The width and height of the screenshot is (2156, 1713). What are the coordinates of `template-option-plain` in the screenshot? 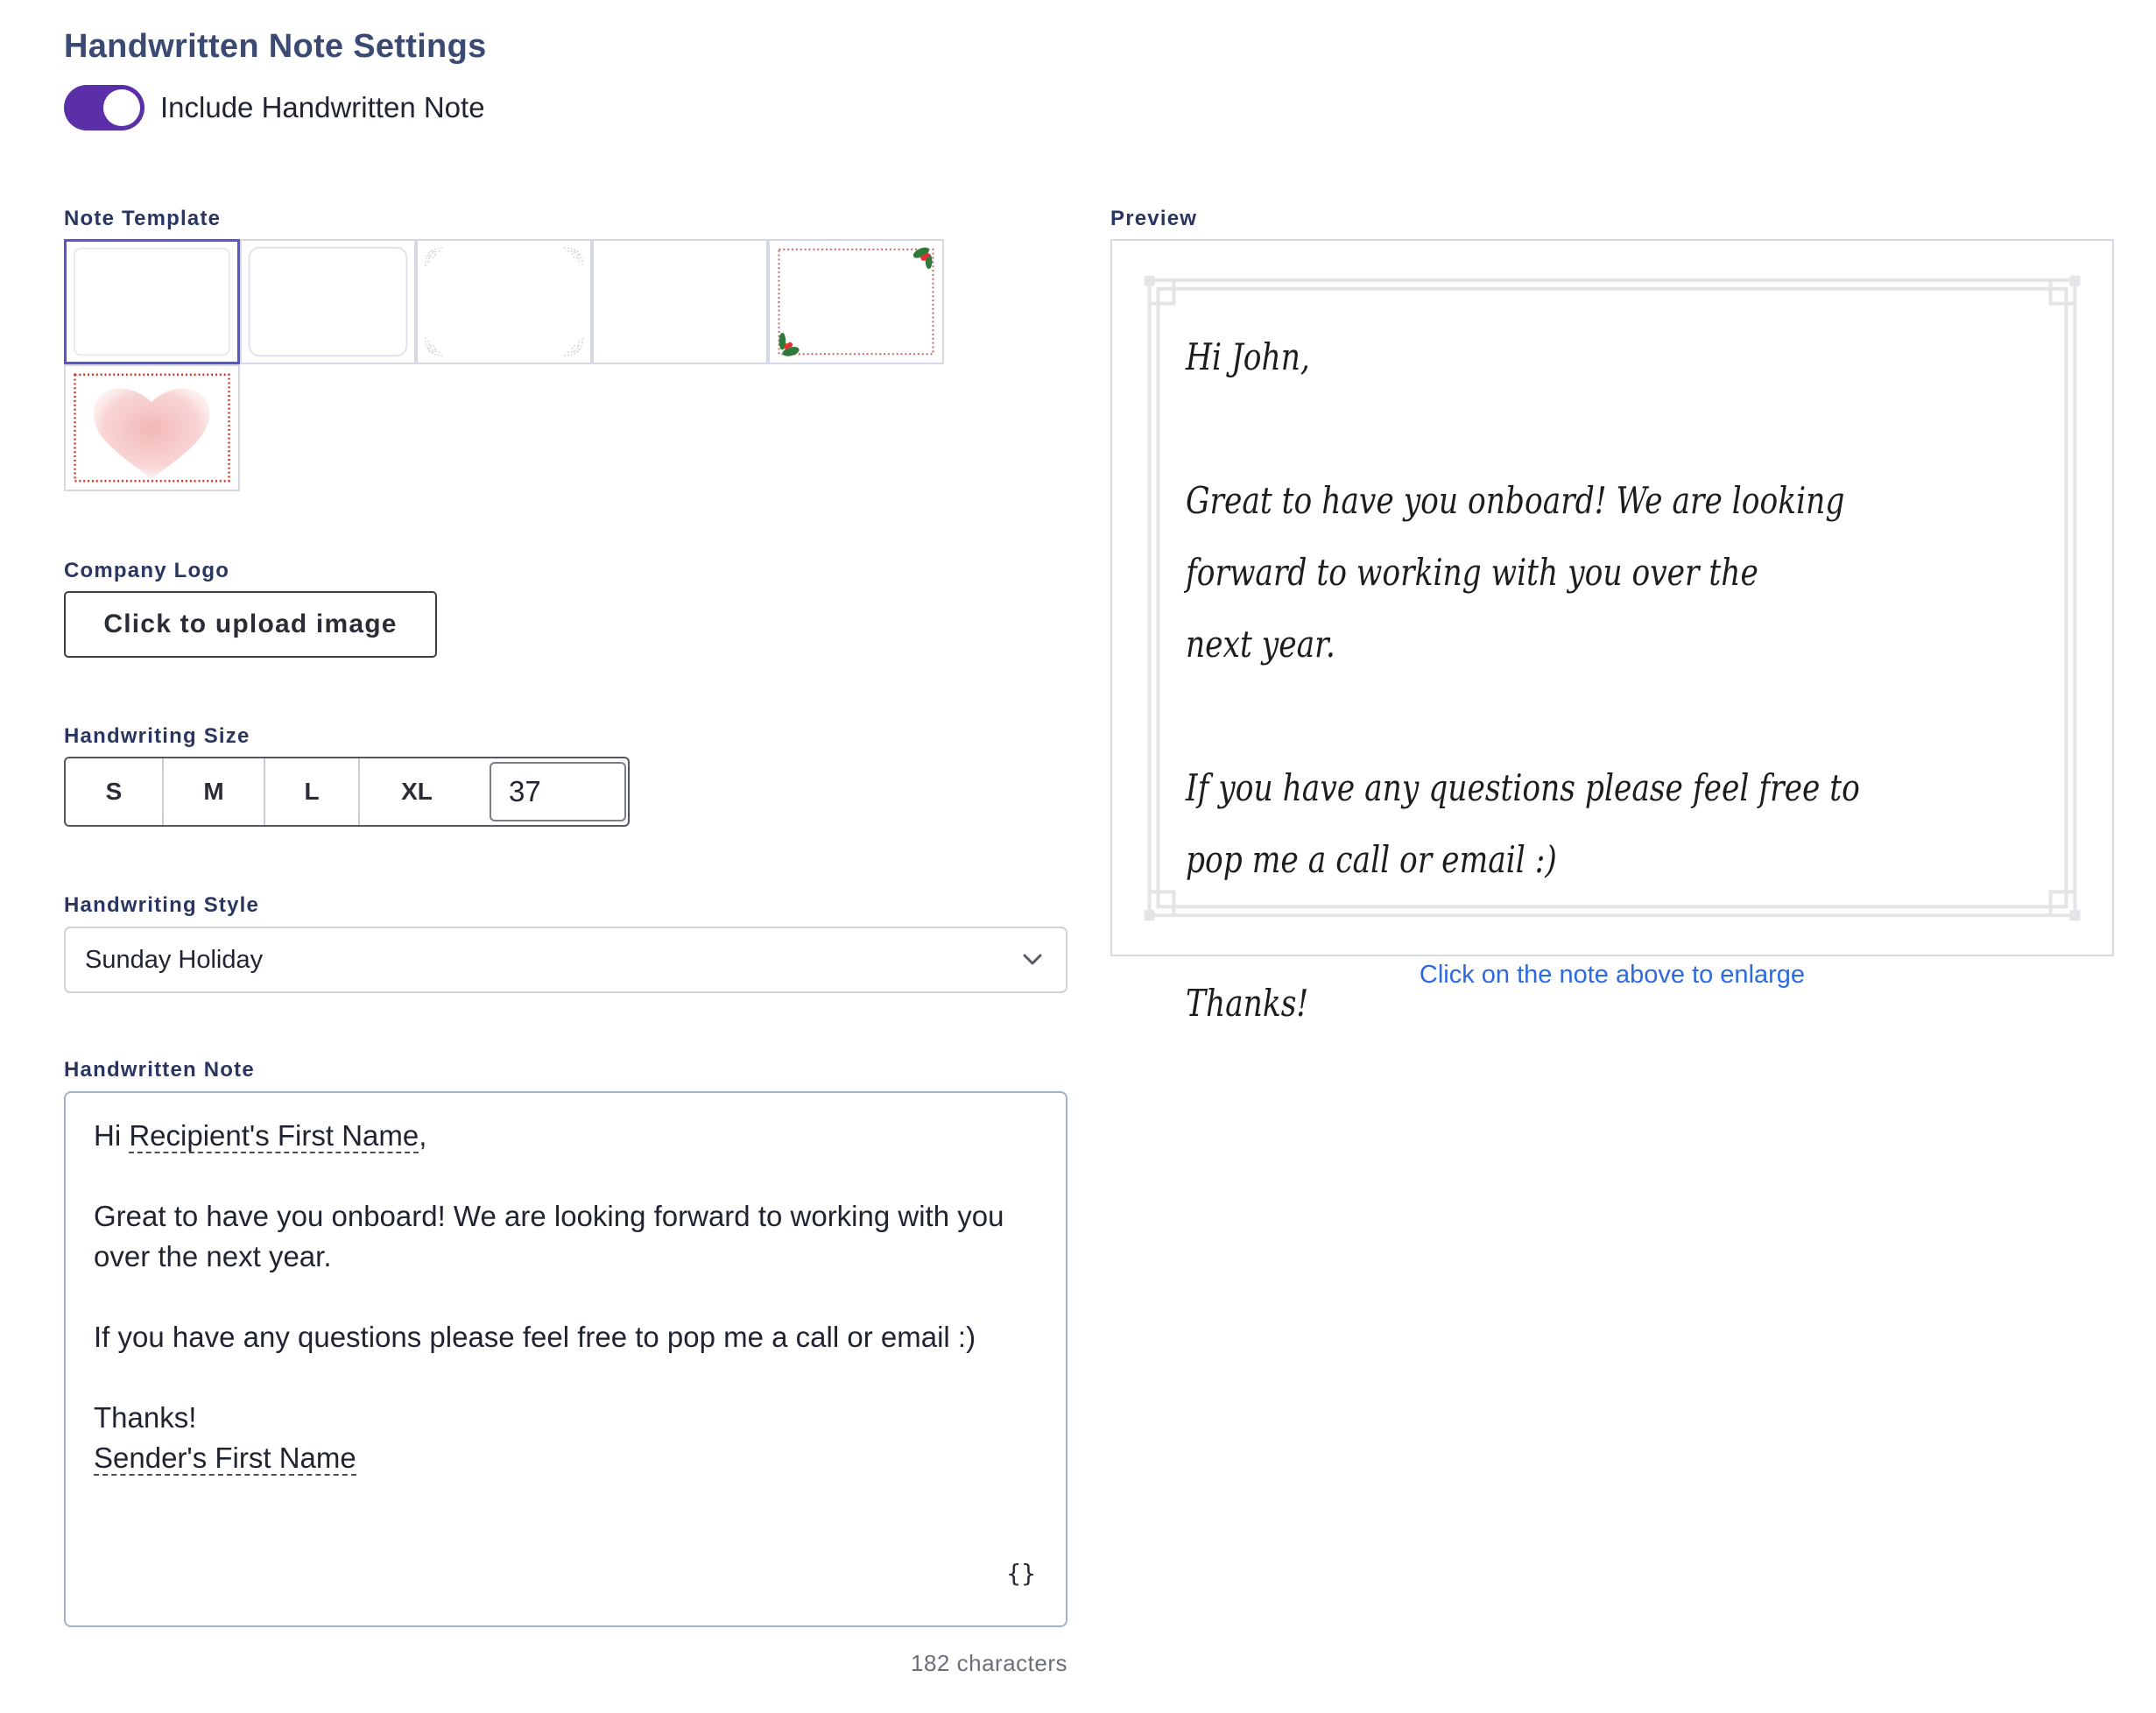 It's located at (152, 301).